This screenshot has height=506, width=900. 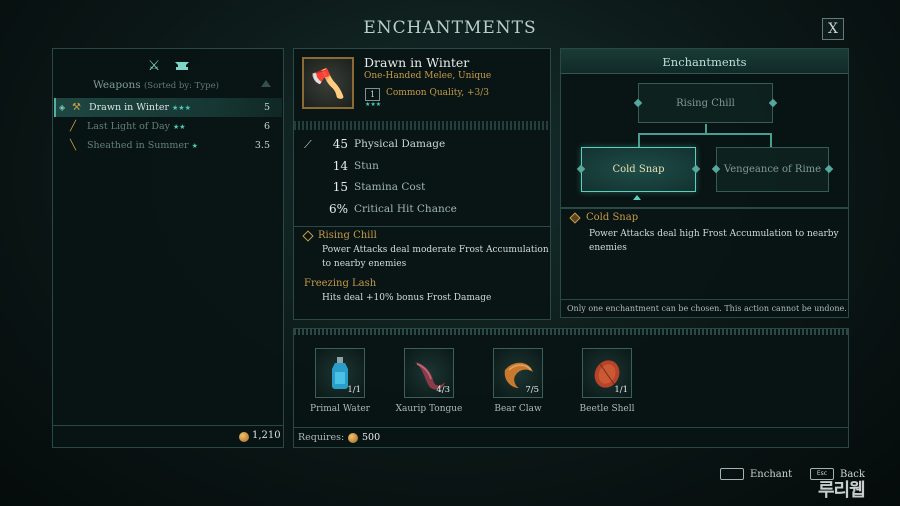 I want to click on axe-icon: 🪓, so click(x=328, y=83).